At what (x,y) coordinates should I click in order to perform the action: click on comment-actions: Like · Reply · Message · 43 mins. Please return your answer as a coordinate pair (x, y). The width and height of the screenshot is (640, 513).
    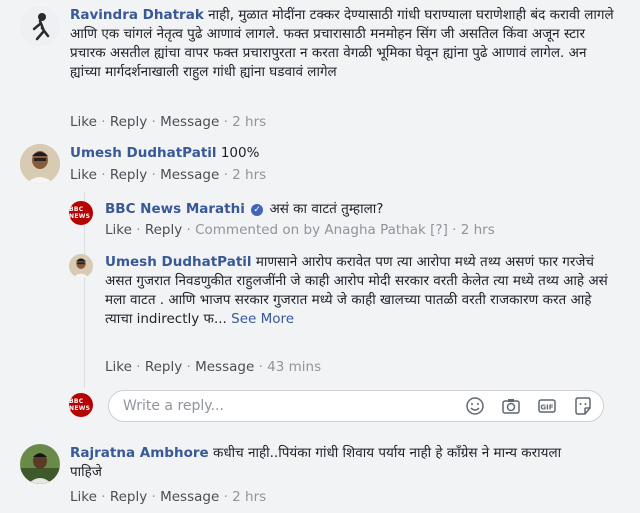
    Looking at the image, I should click on (213, 367).